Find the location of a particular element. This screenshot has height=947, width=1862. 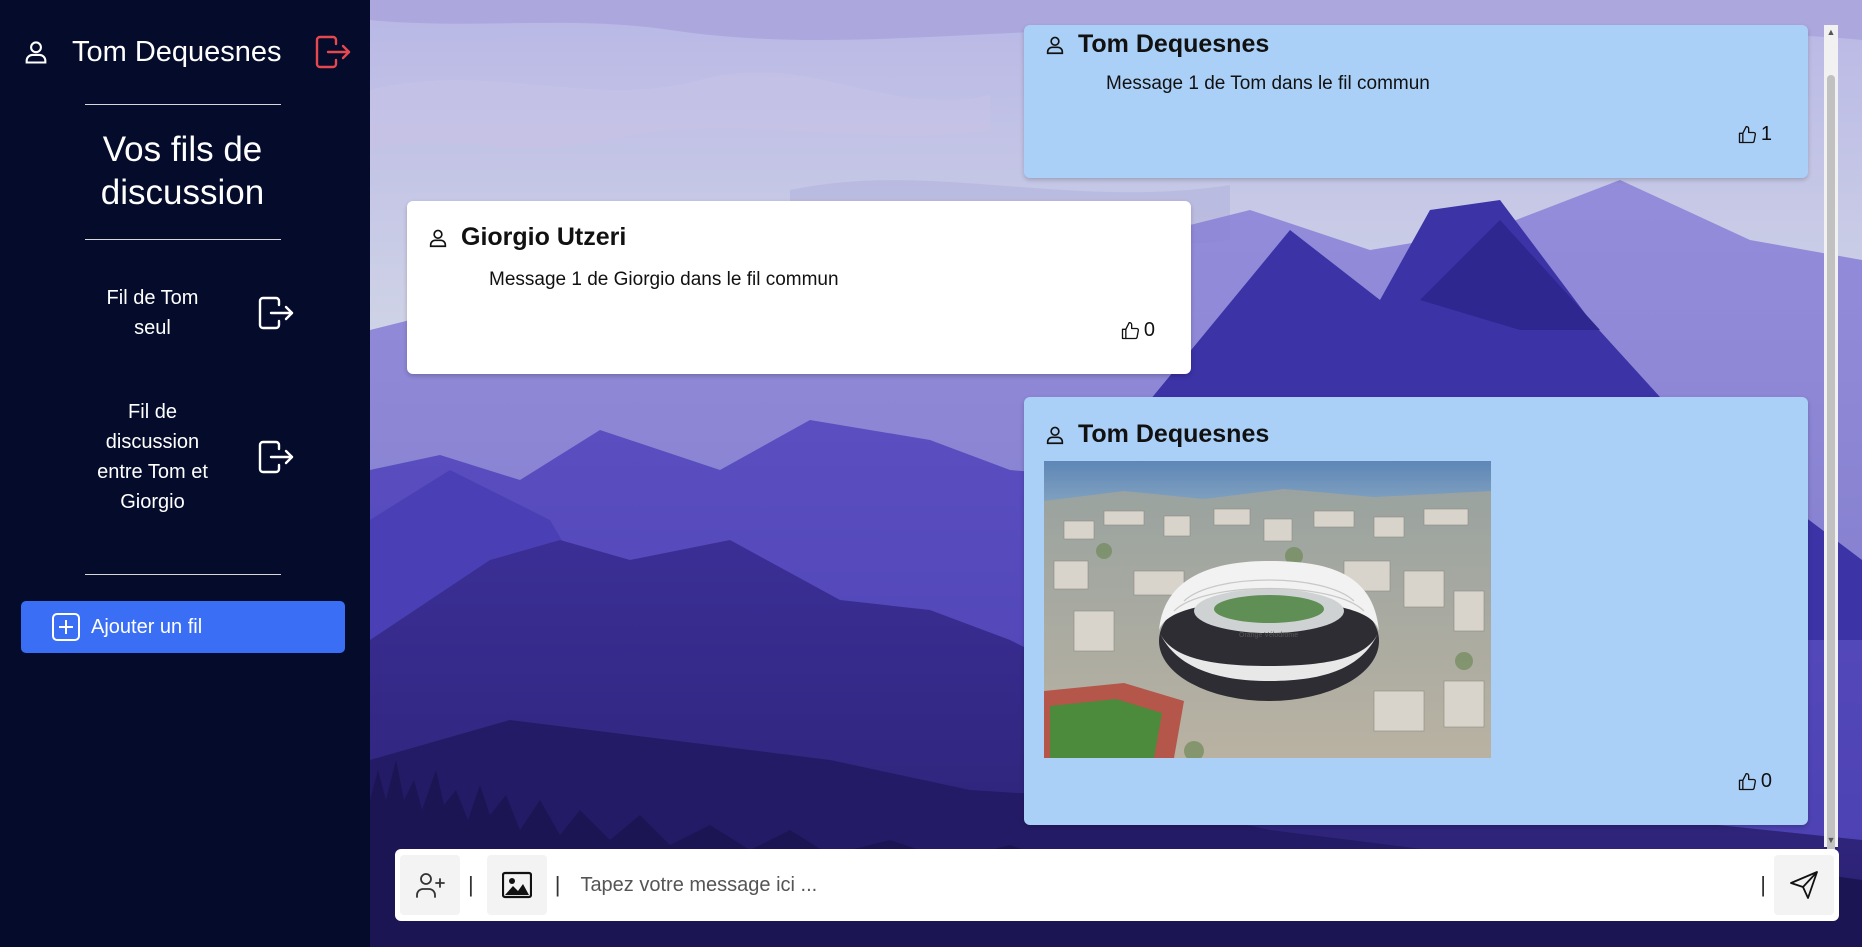

add-user-button is located at coordinates (430, 885).